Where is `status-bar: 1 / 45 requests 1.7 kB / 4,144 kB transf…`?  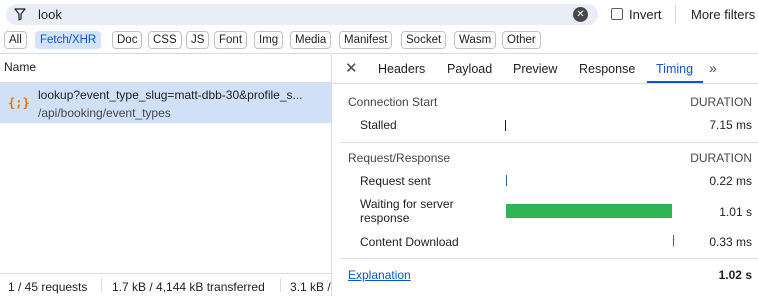 status-bar: 1 / 45 requests 1.7 kB / 4,144 kB transf… is located at coordinates (165, 285).